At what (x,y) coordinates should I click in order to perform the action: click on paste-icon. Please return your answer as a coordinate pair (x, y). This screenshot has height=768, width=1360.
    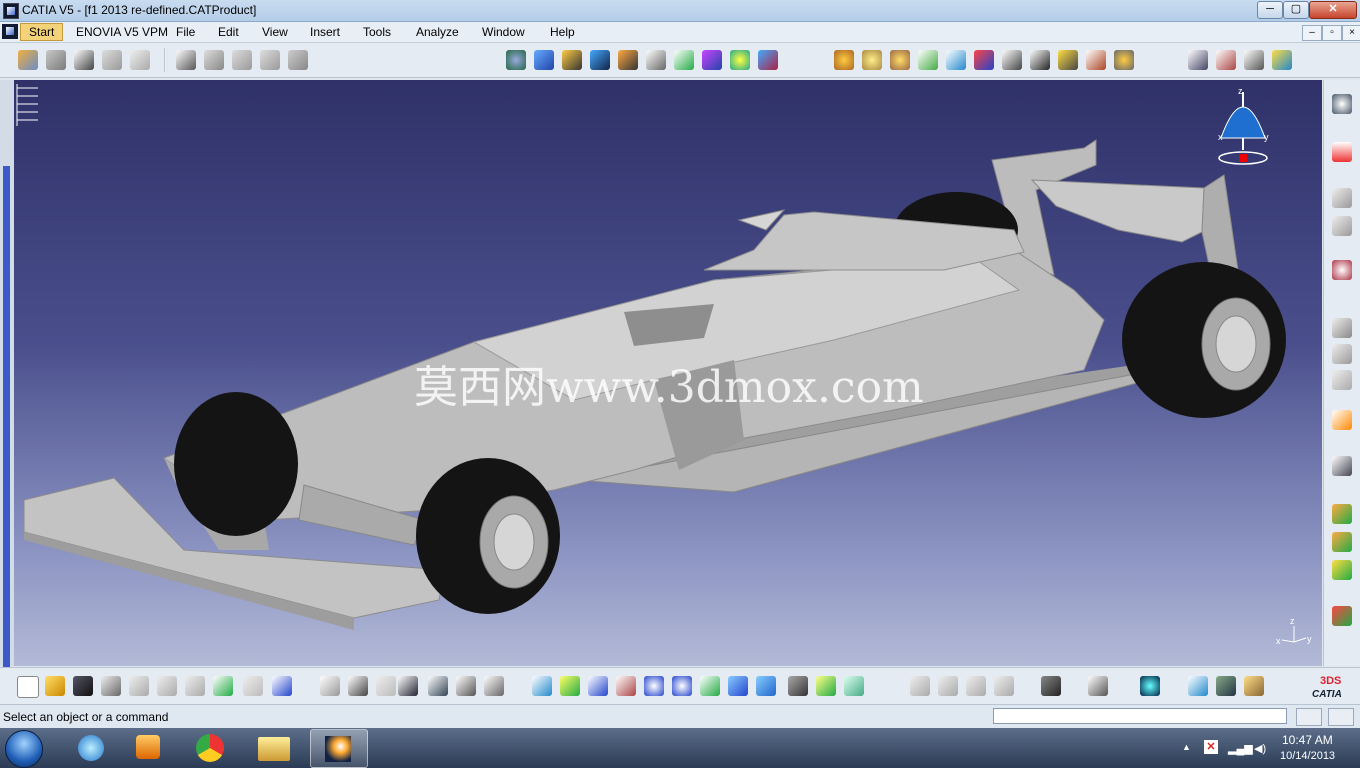
    Looking at the image, I should click on (195, 686).